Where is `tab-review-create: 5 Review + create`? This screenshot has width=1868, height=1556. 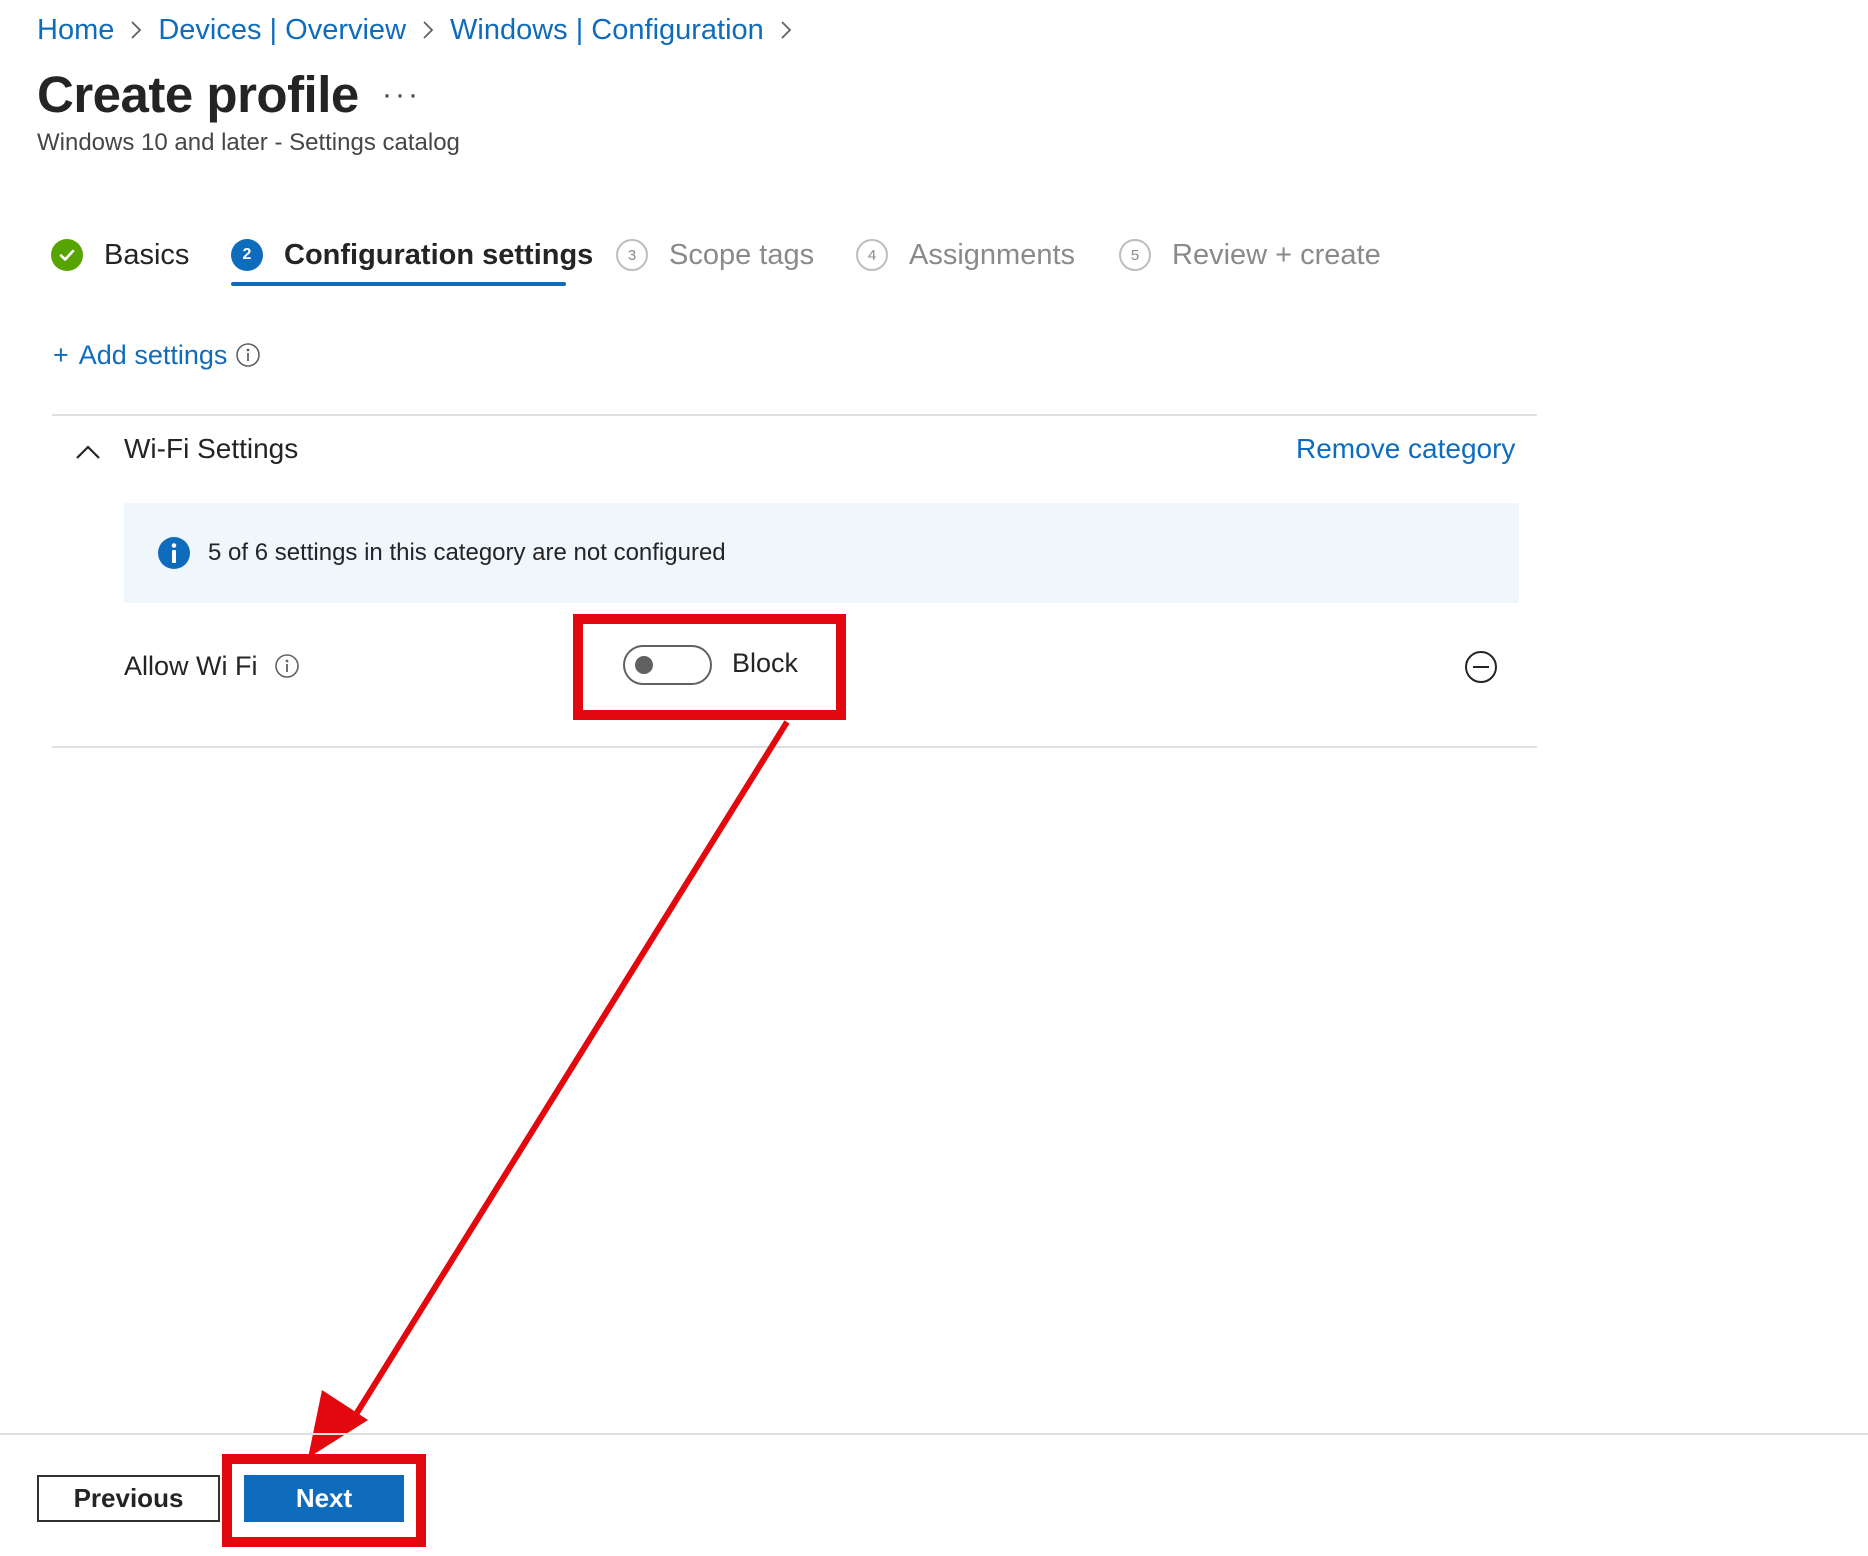
tab-review-create: 5 Review + create is located at coordinates (1250, 255).